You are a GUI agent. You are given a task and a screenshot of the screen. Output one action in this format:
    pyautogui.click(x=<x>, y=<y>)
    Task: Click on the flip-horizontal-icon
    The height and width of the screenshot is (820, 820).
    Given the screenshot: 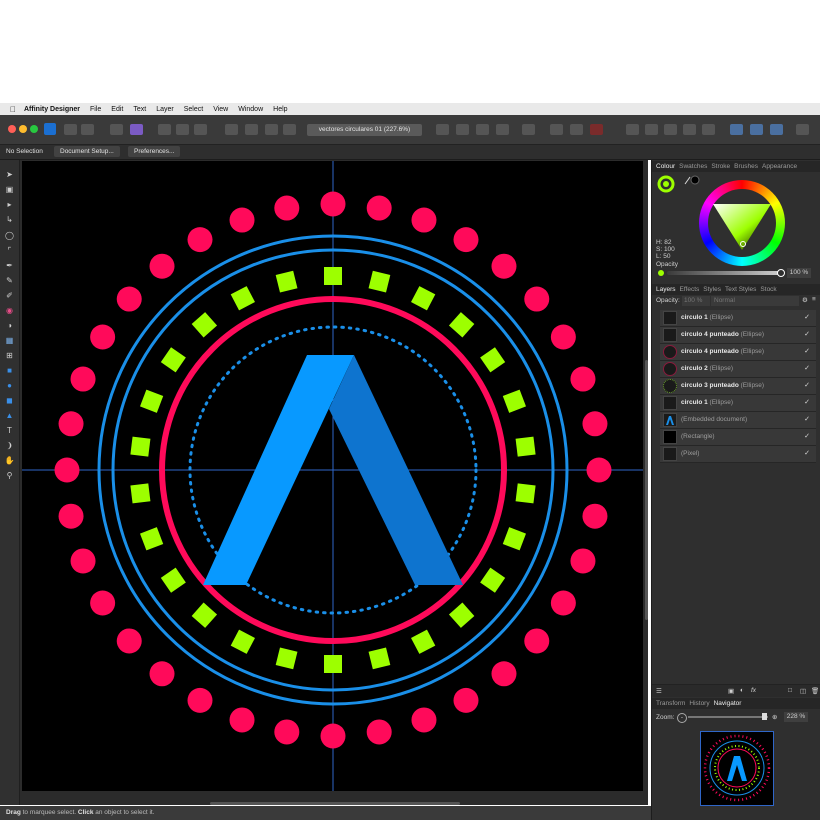 What is the action you would take?
    pyautogui.click(x=462, y=129)
    